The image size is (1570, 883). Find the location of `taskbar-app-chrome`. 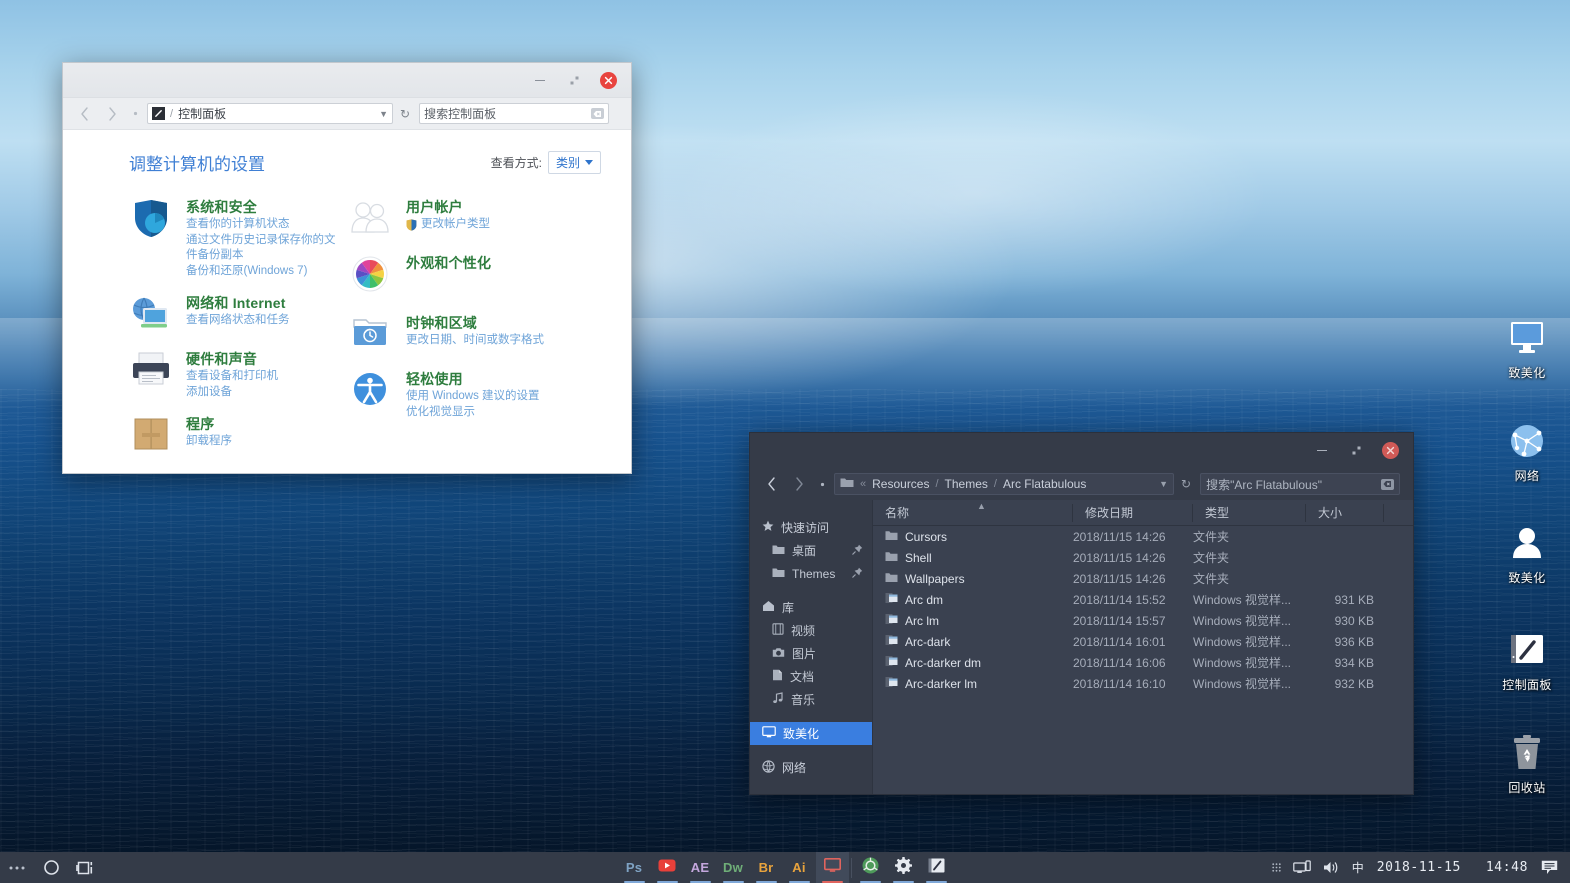

taskbar-app-chrome is located at coordinates (870, 867).